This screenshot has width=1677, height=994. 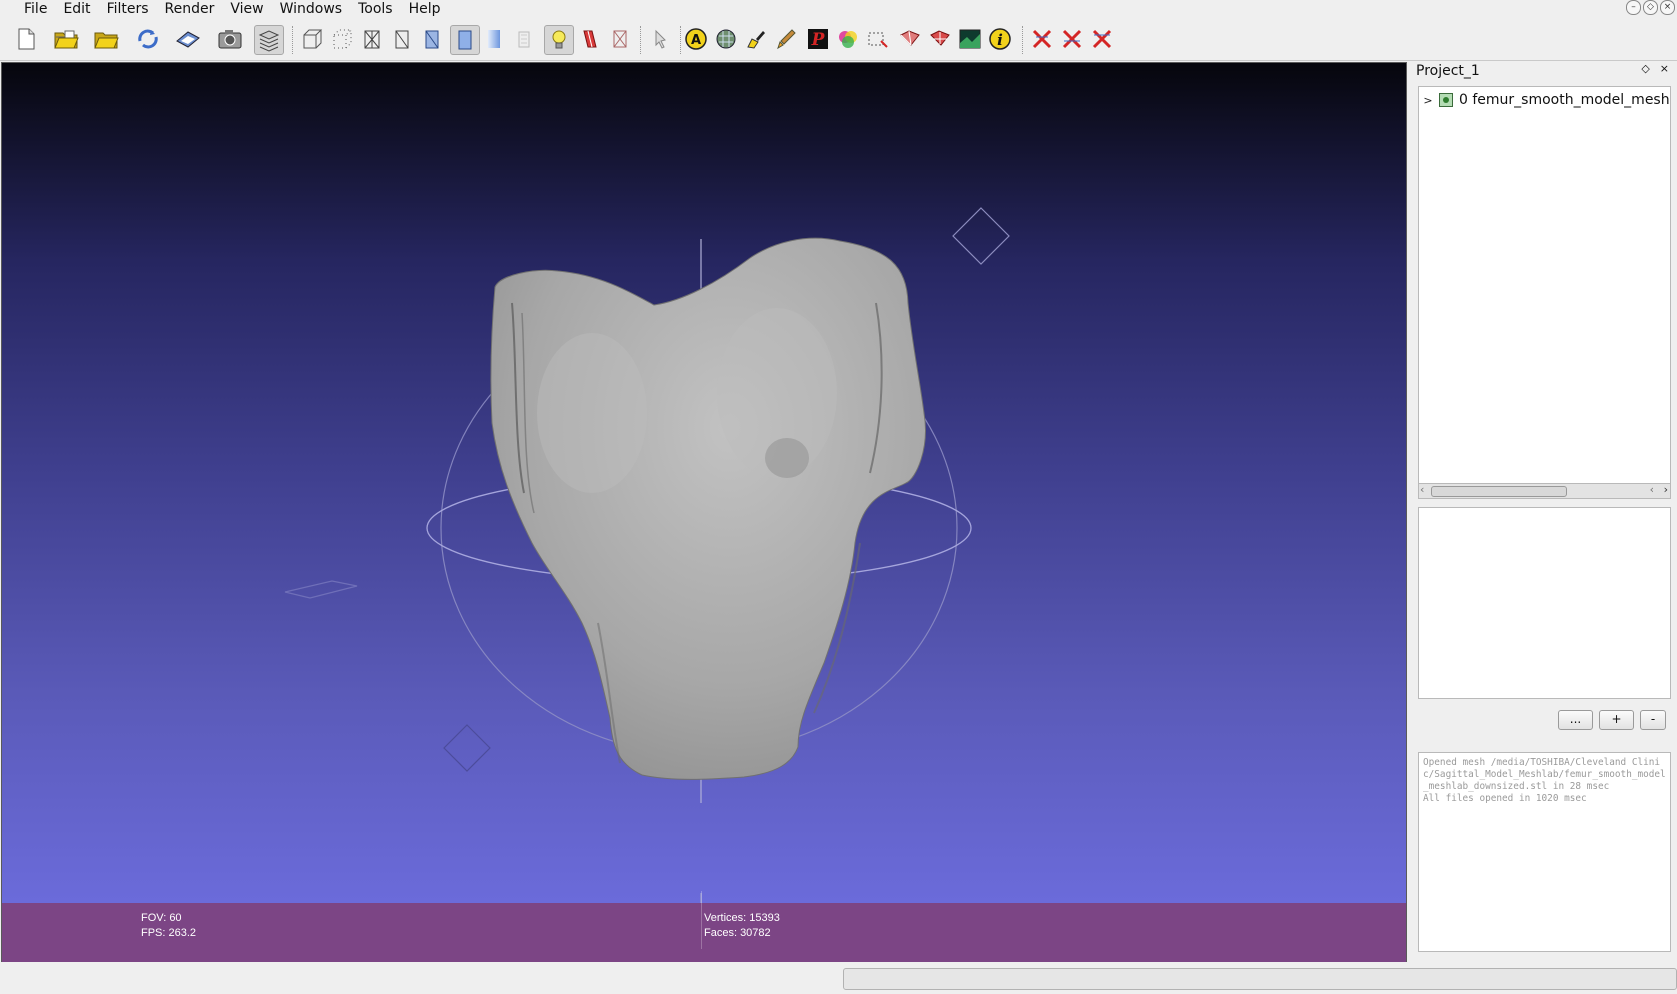 I want to click on light-icon, so click(x=559, y=39).